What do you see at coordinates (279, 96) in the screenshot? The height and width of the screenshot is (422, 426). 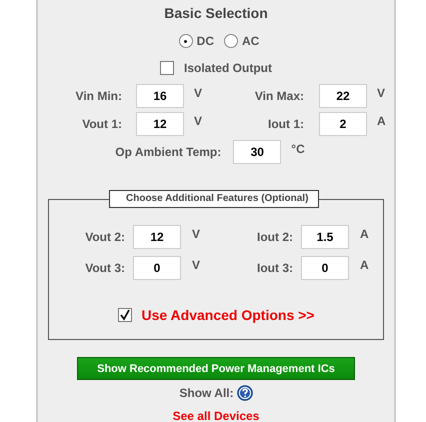 I see `field-label: Vin Max:` at bounding box center [279, 96].